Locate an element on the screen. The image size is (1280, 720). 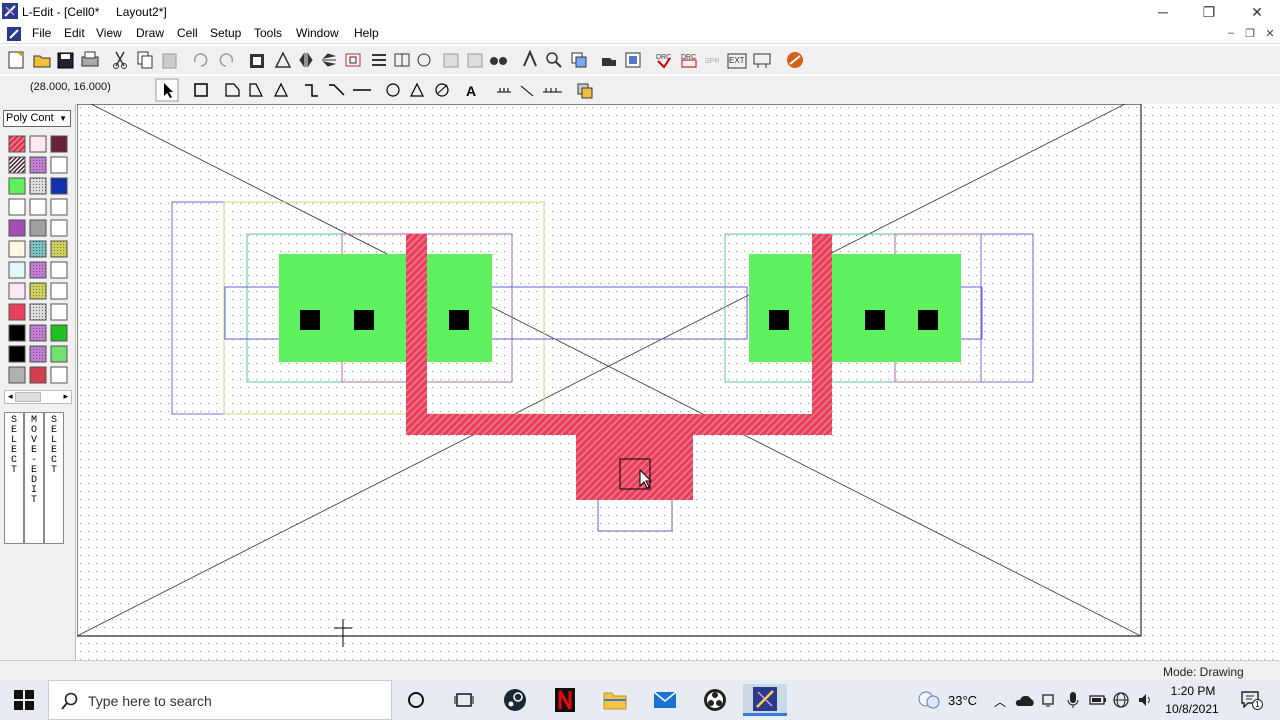
menu-window: Window is located at coordinates (317, 33).